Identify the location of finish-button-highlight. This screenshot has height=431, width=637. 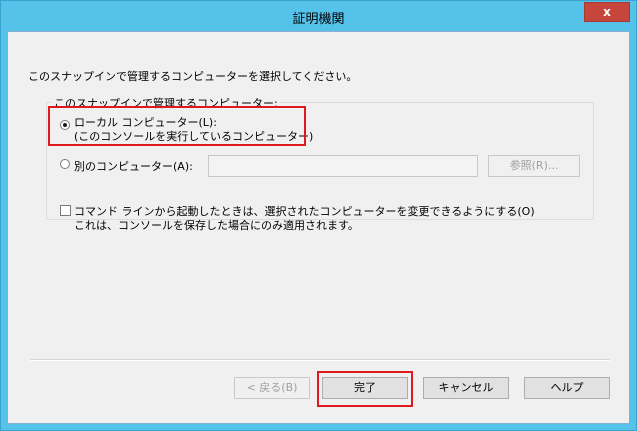
(365, 389).